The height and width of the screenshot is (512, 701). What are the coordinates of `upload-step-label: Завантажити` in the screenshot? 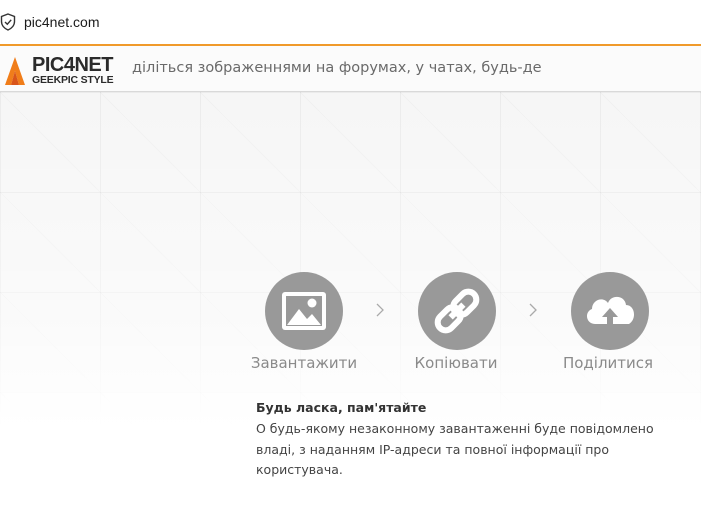 It's located at (304, 363).